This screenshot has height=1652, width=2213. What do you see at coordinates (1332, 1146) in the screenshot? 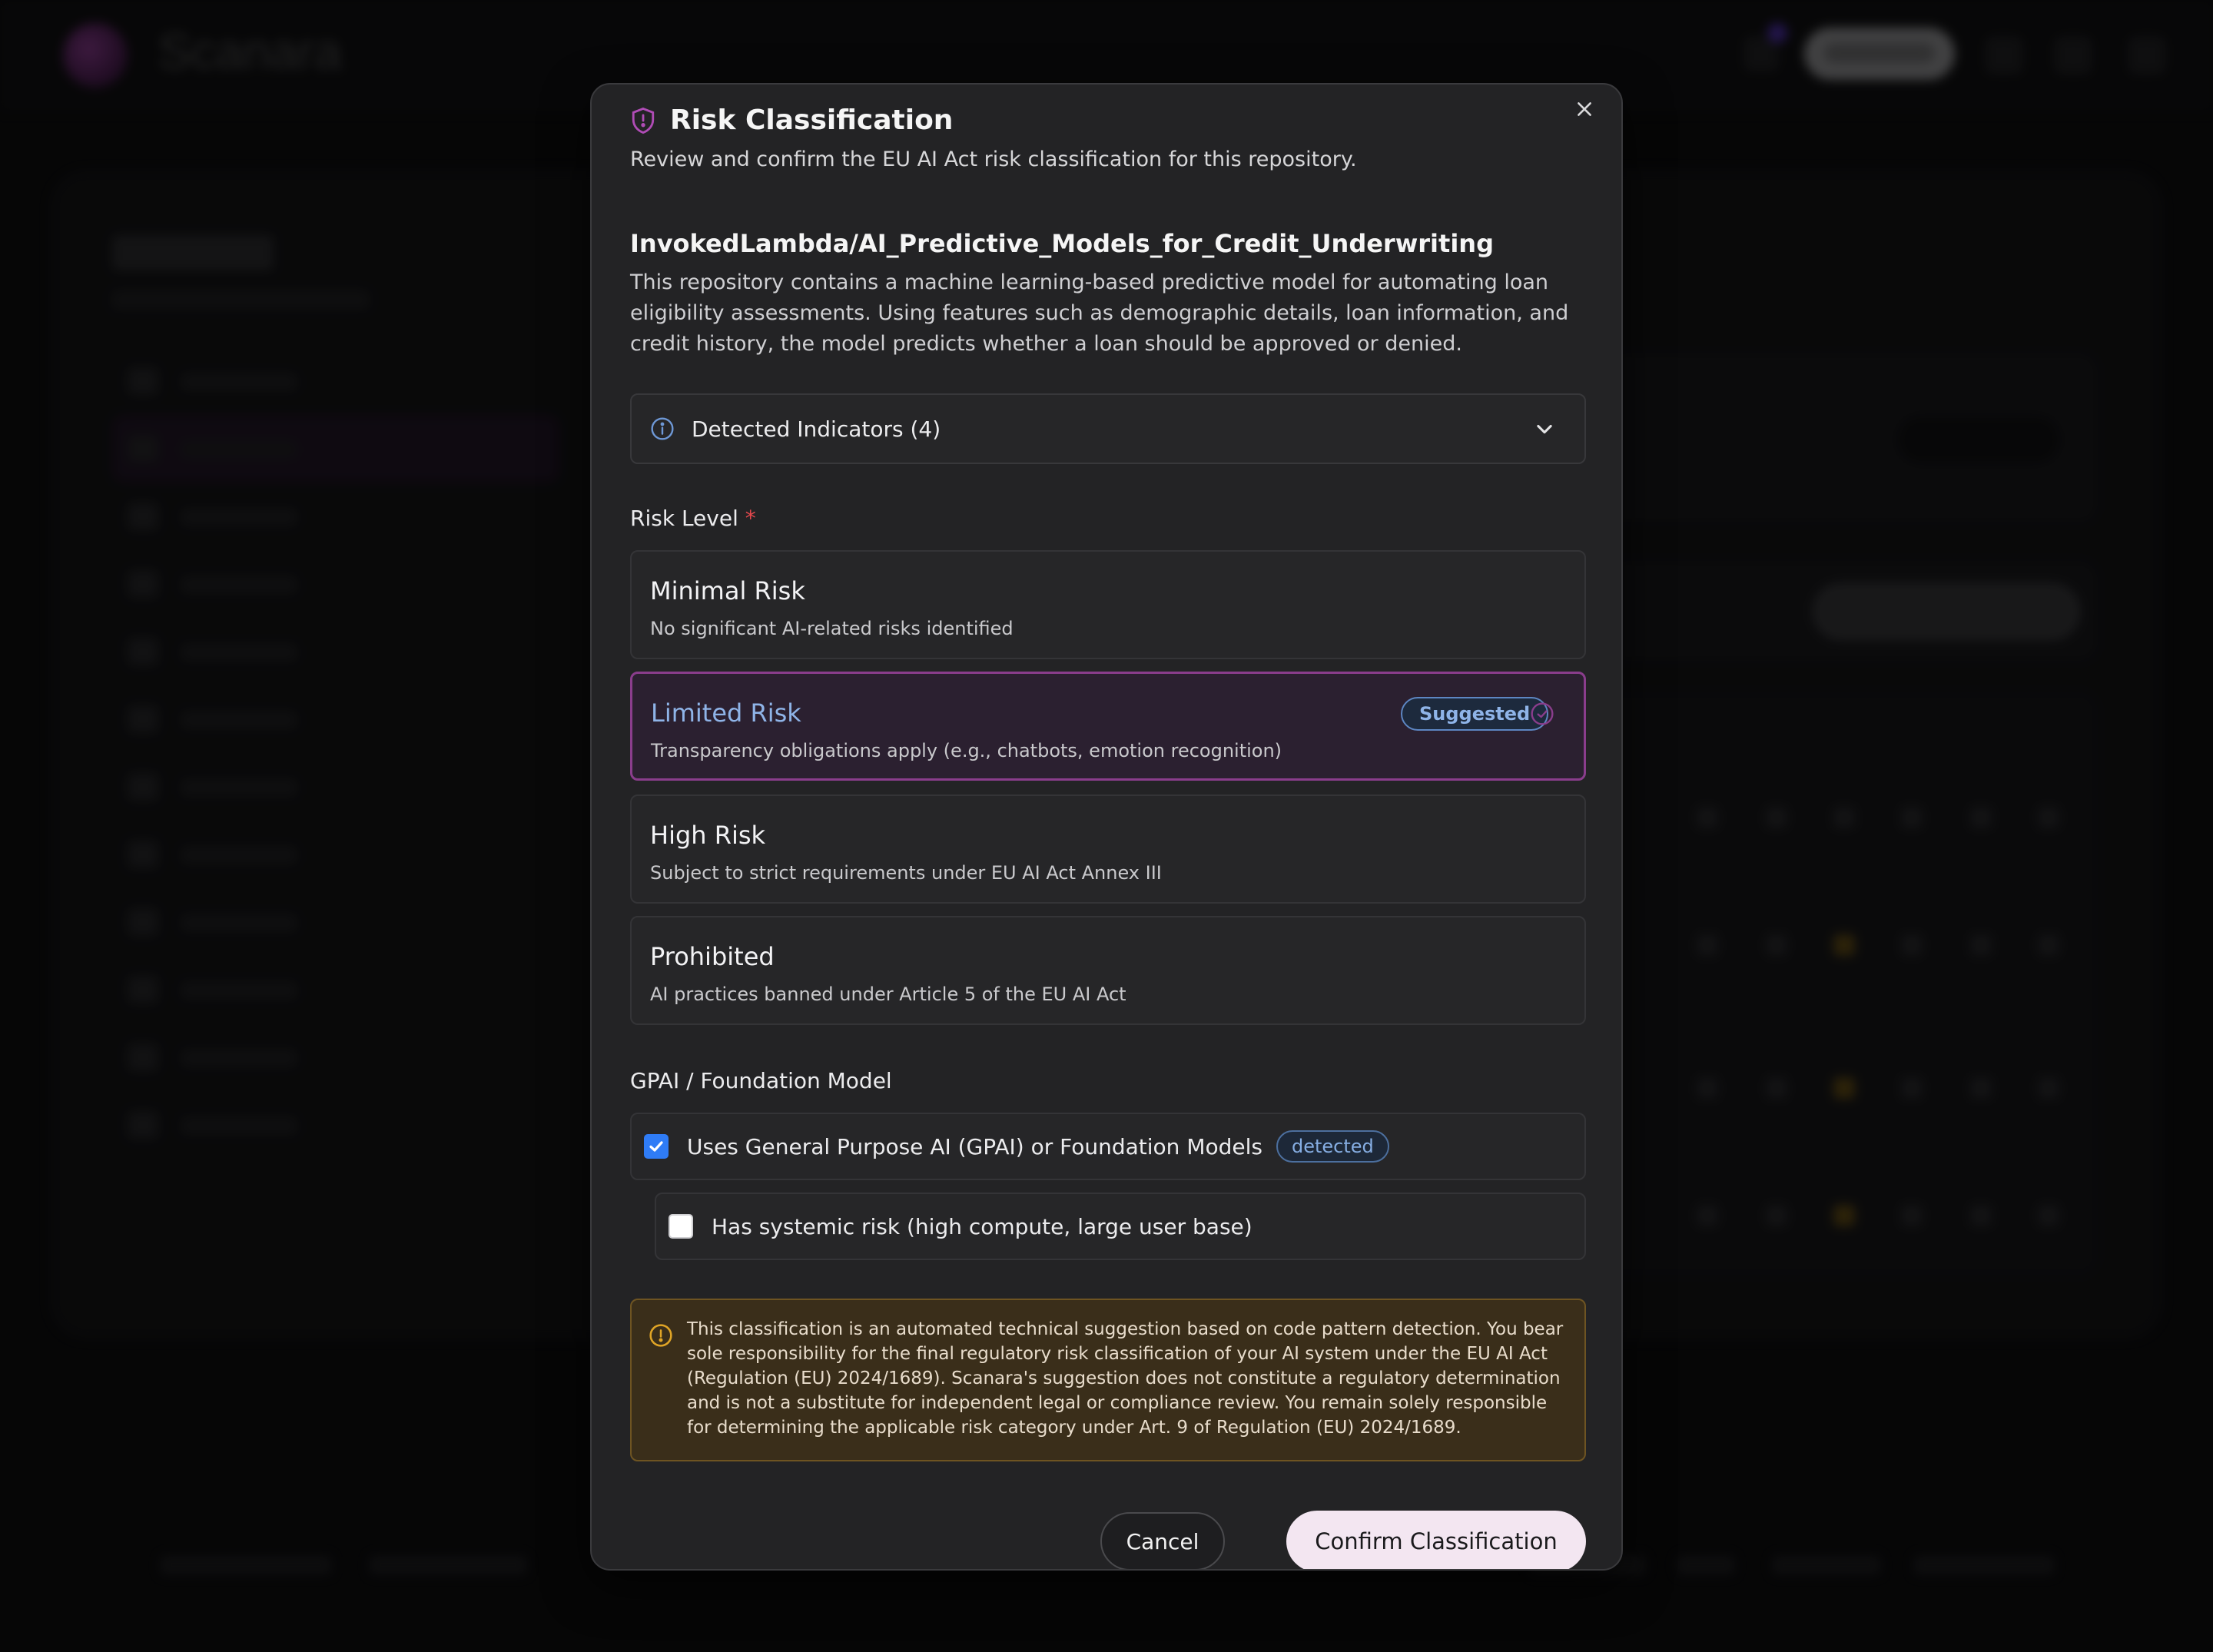
I see `detected-badge: detected` at bounding box center [1332, 1146].